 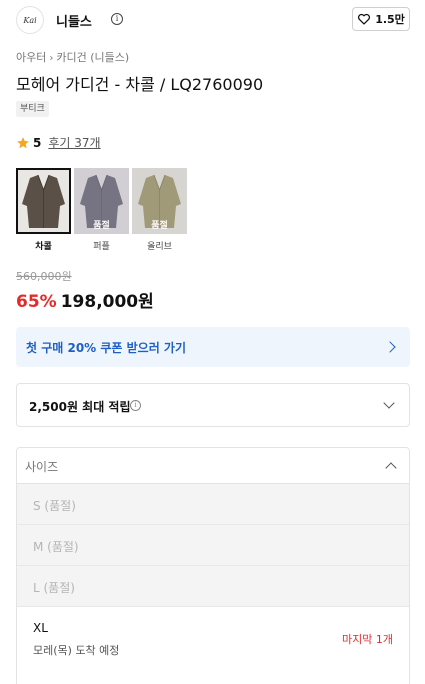 What do you see at coordinates (54, 506) in the screenshot?
I see `size-option-label: S (품절)` at bounding box center [54, 506].